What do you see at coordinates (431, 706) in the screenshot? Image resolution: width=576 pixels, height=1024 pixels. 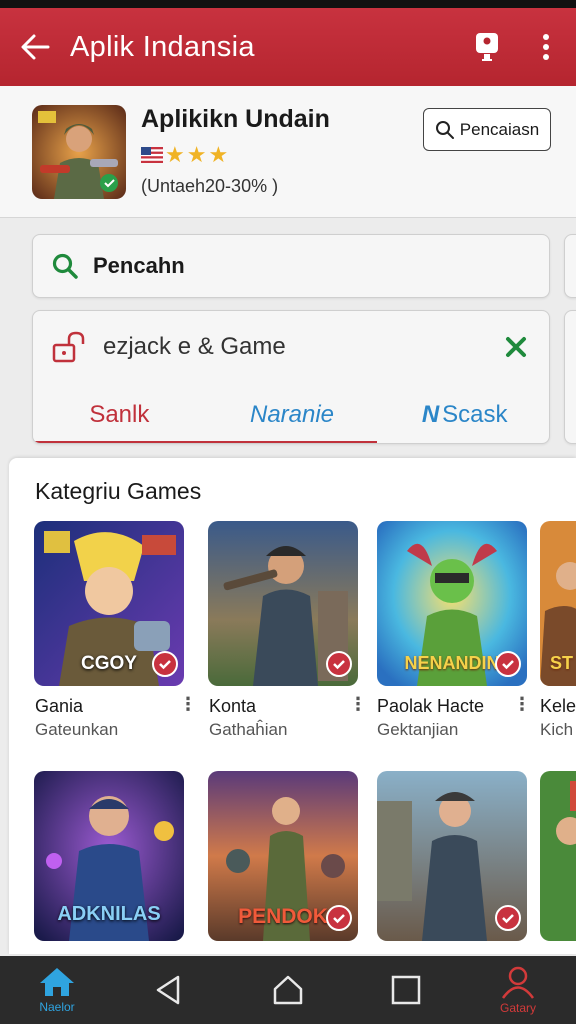 I see `game-name: Paolak Hacte` at bounding box center [431, 706].